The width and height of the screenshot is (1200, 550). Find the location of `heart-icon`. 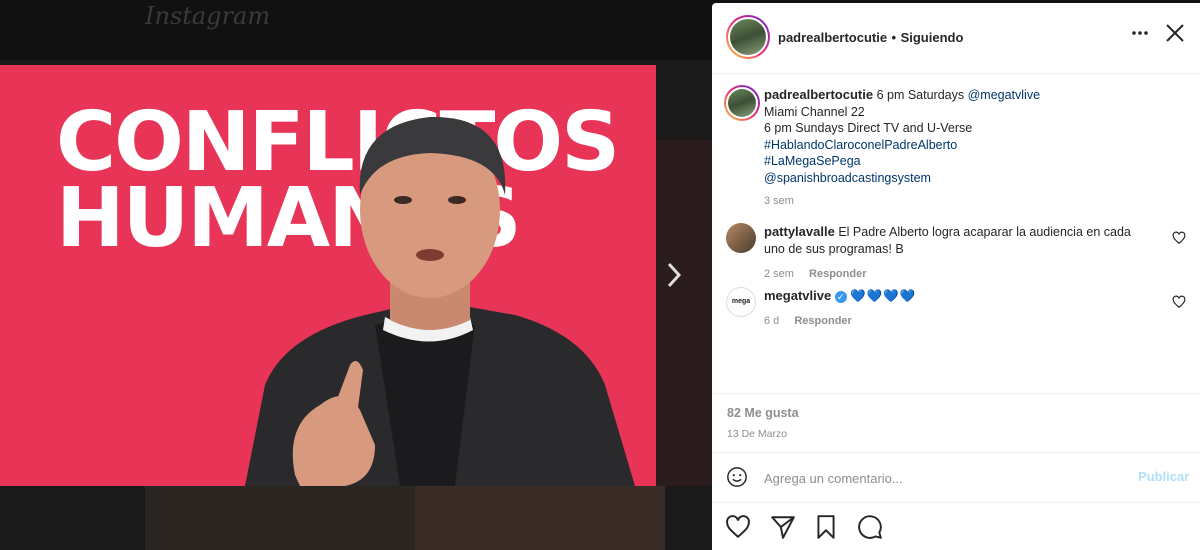

heart-icon is located at coordinates (738, 527).